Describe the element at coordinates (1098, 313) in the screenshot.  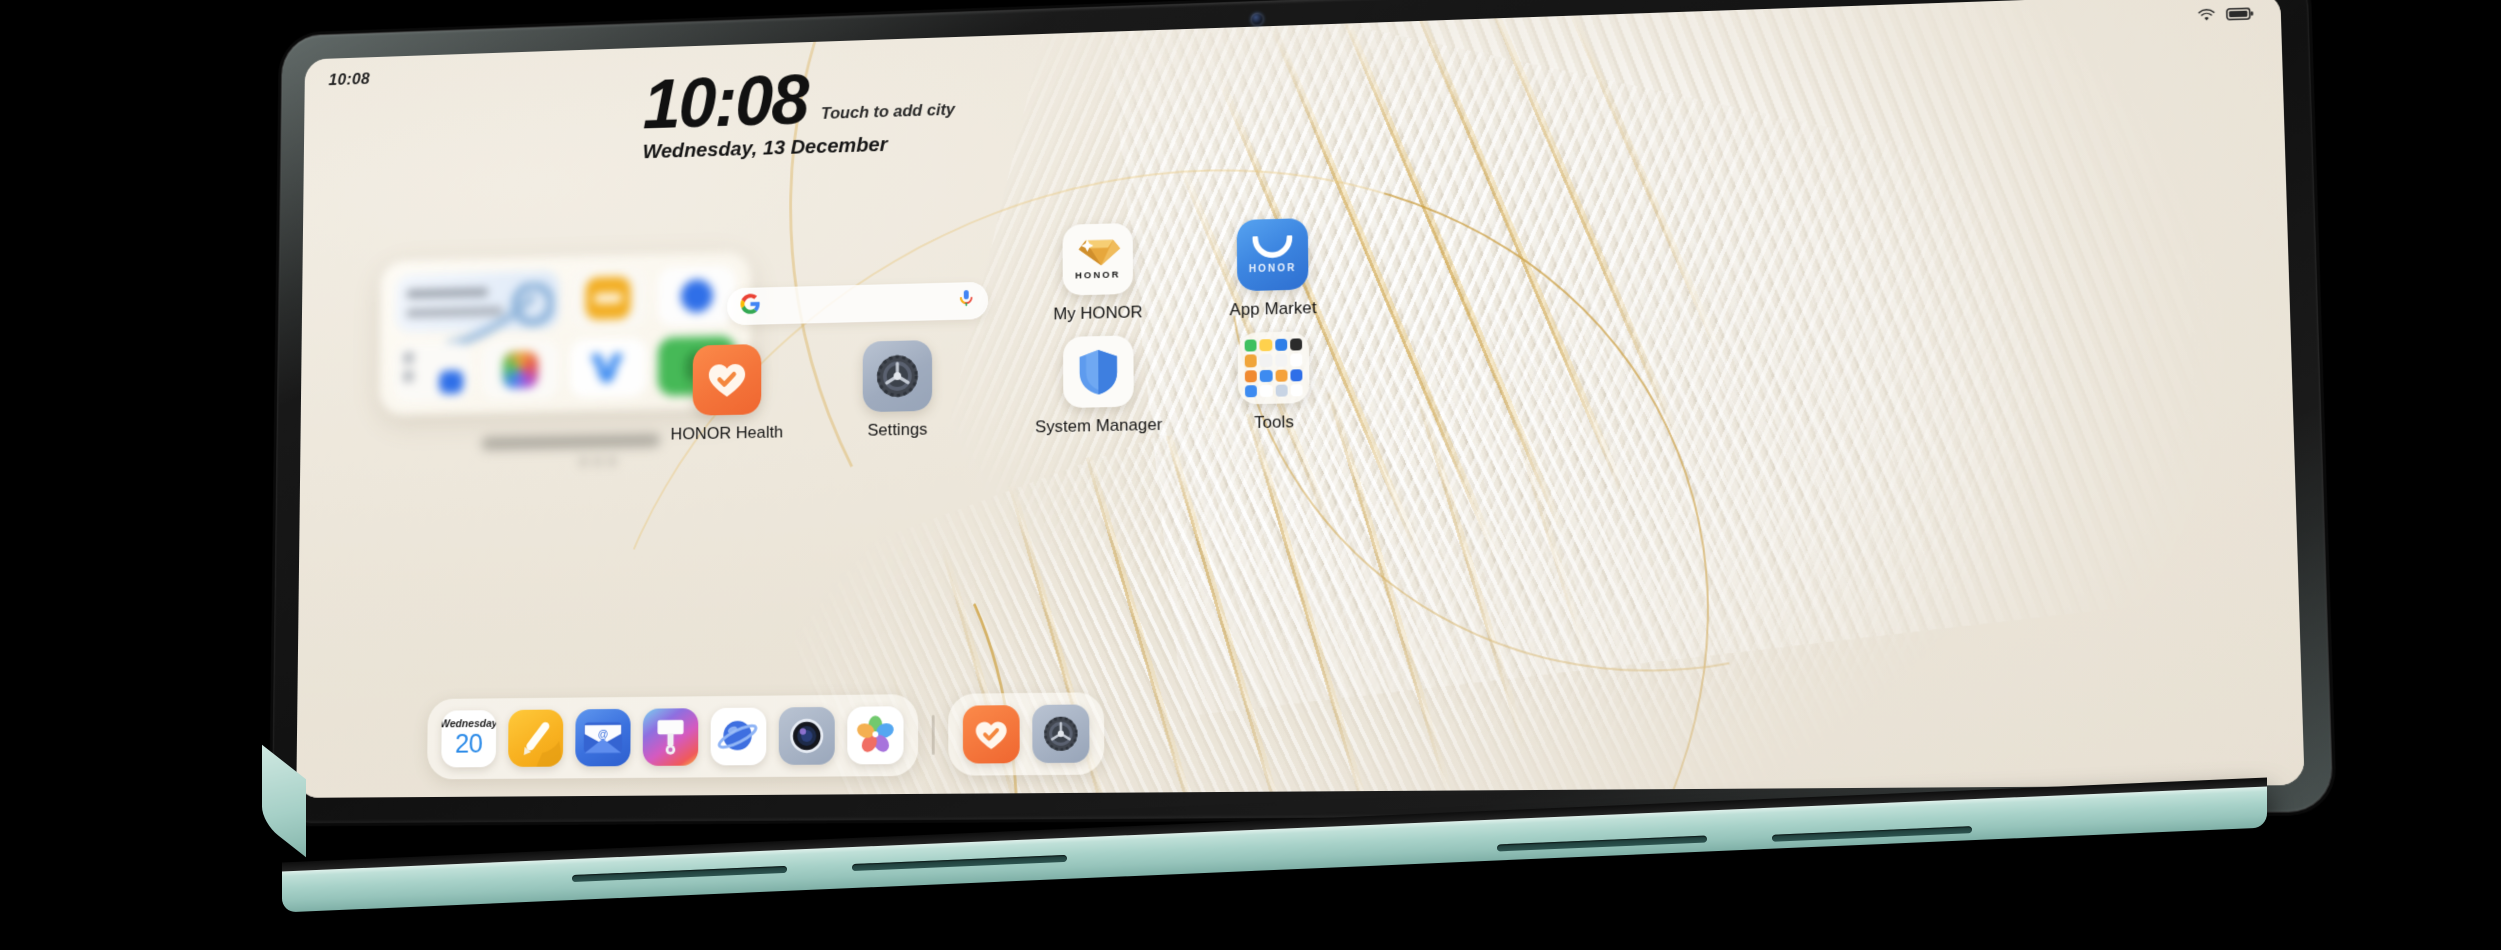
I see `app-label: My HONOR` at that location.